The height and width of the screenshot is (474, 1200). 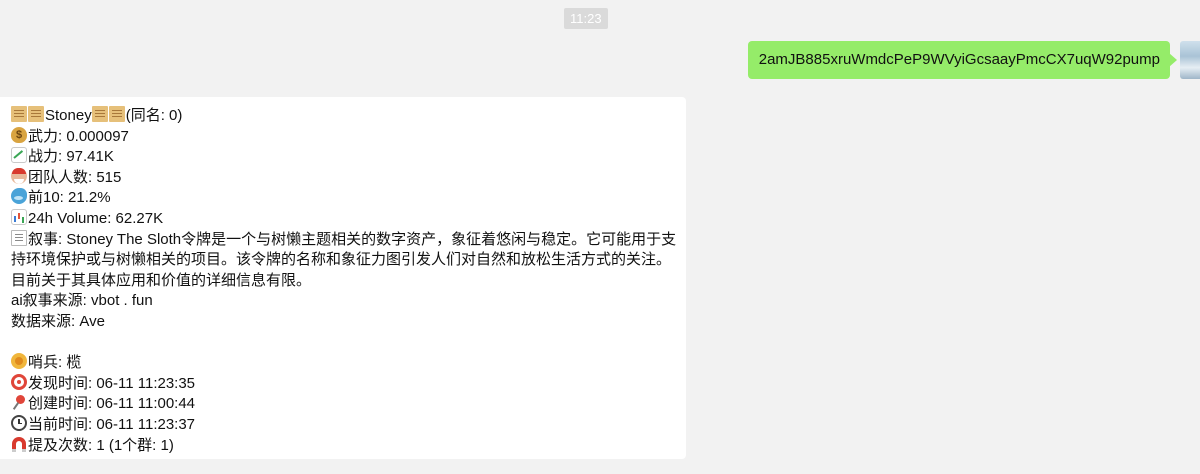 What do you see at coordinates (343, 116) in the screenshot?
I see `token-title-line: Stoney (同名: 0)` at bounding box center [343, 116].